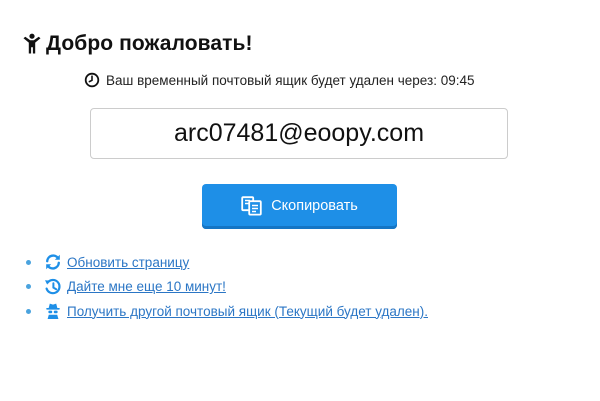 This screenshot has width=600, height=401. What do you see at coordinates (53, 287) in the screenshot?
I see `history-icon` at bounding box center [53, 287].